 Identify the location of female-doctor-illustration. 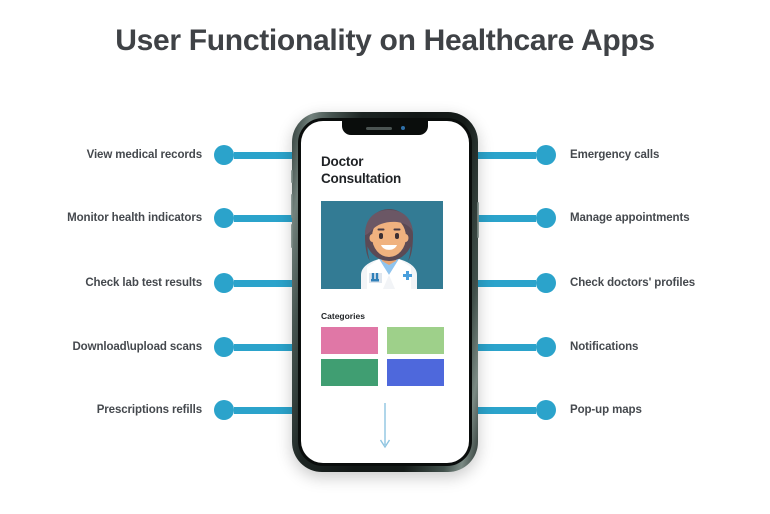
(382, 245).